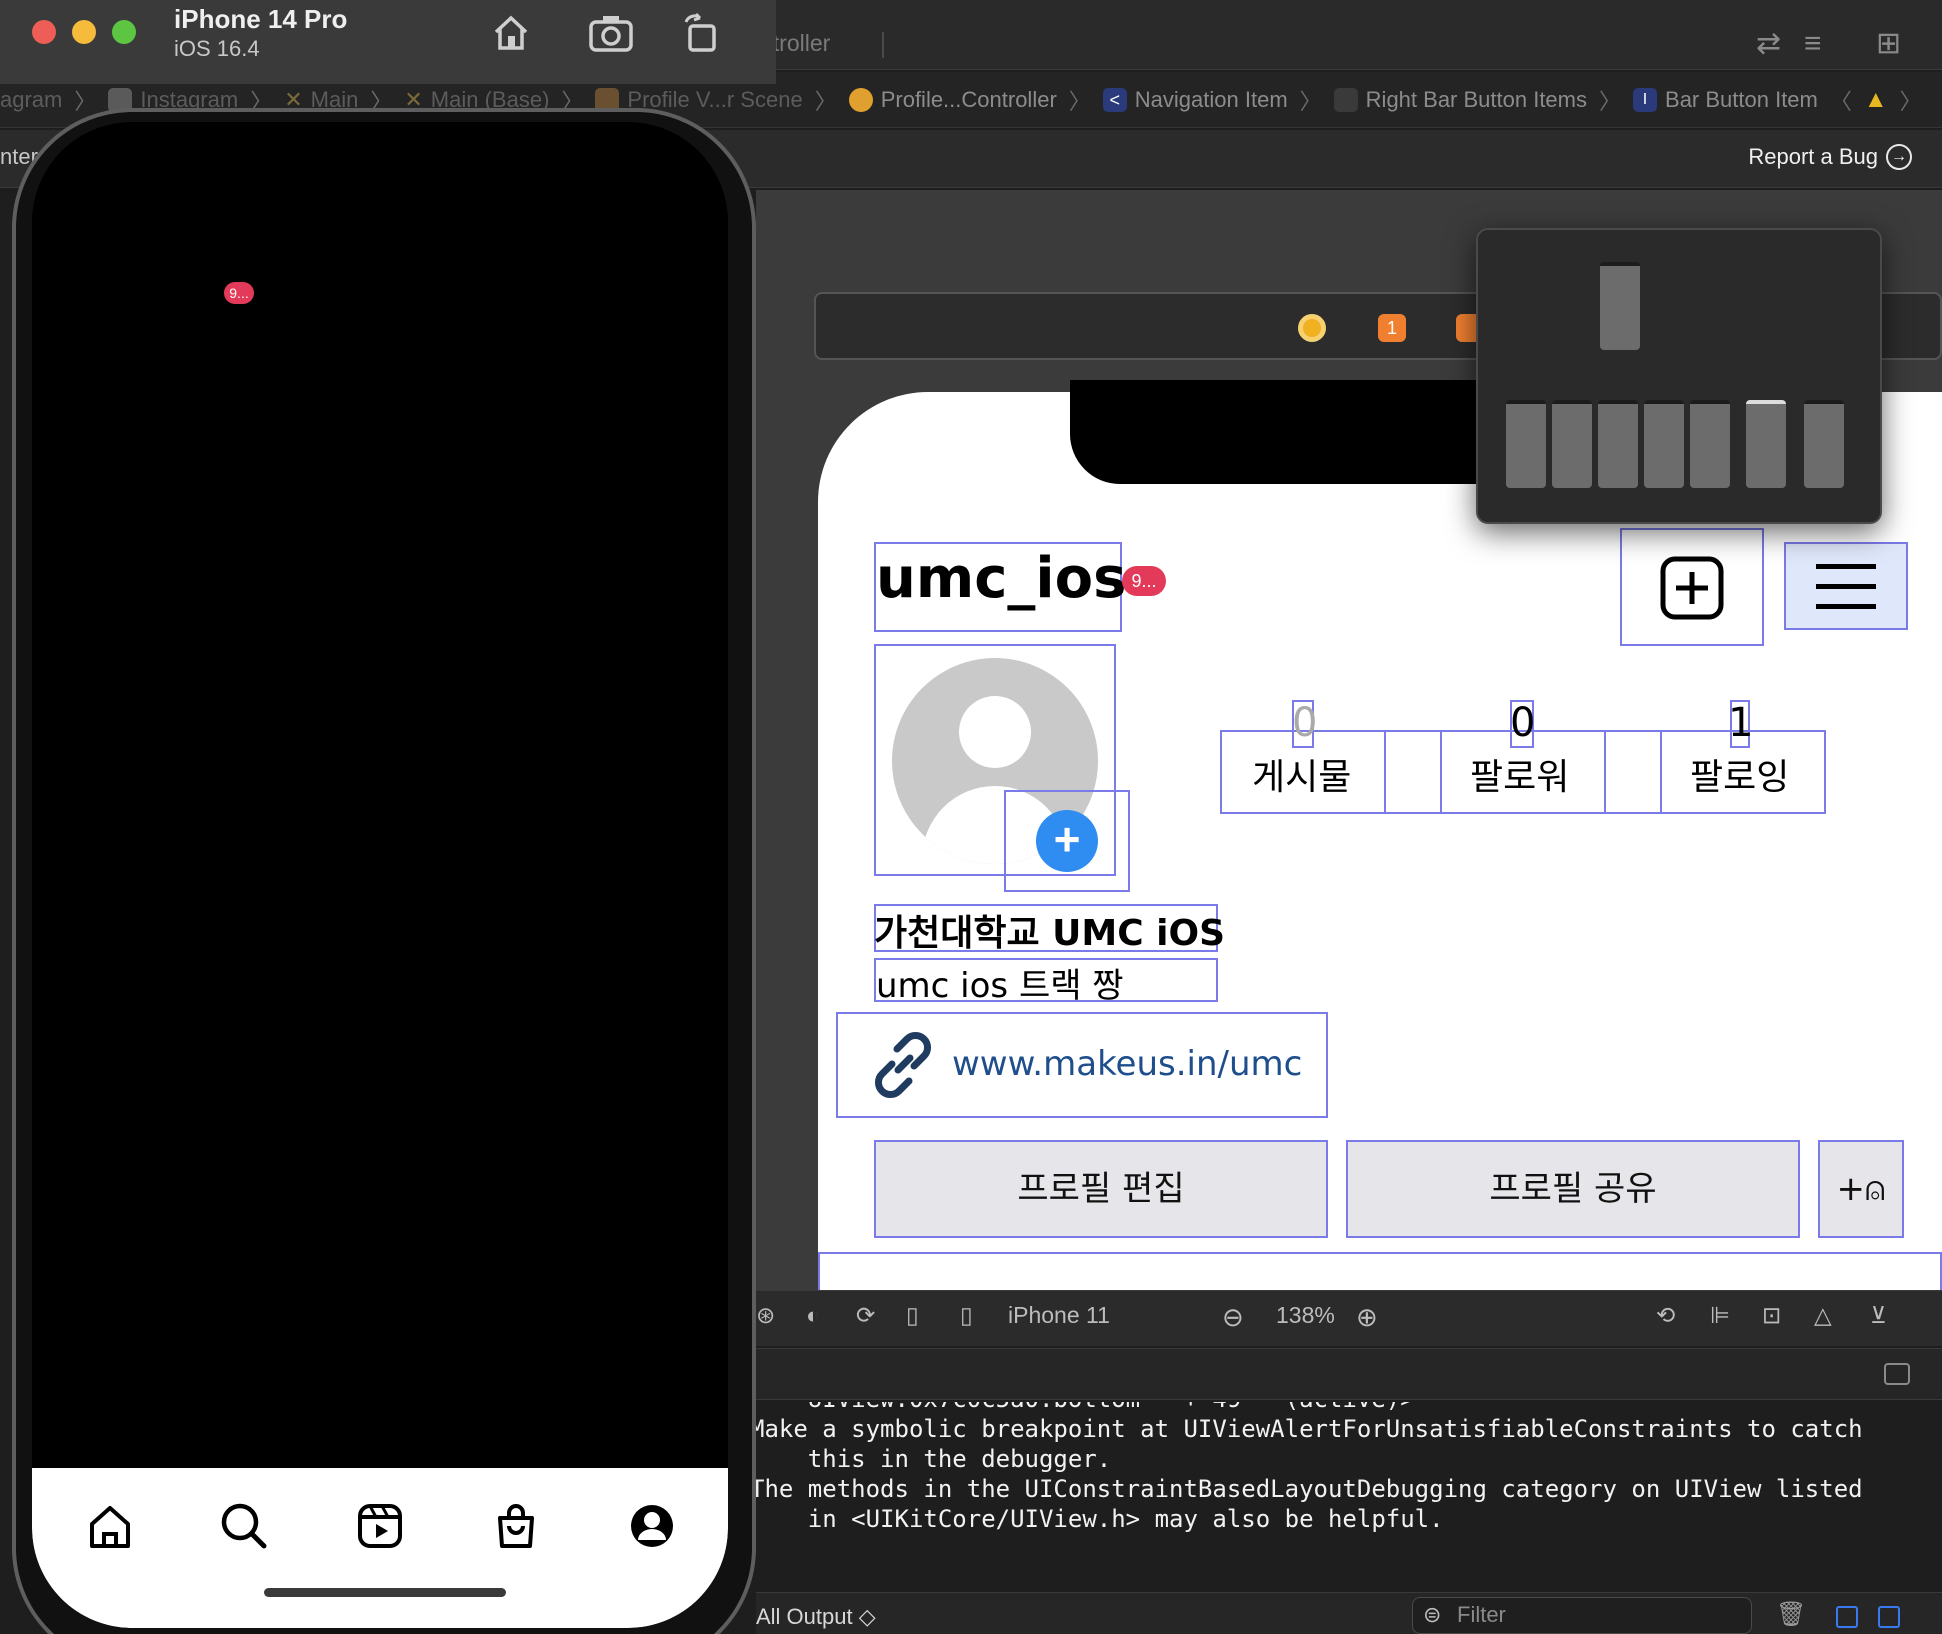 The height and width of the screenshot is (1634, 1942). What do you see at coordinates (652, 1526) in the screenshot?
I see `profile-tab-icon` at bounding box center [652, 1526].